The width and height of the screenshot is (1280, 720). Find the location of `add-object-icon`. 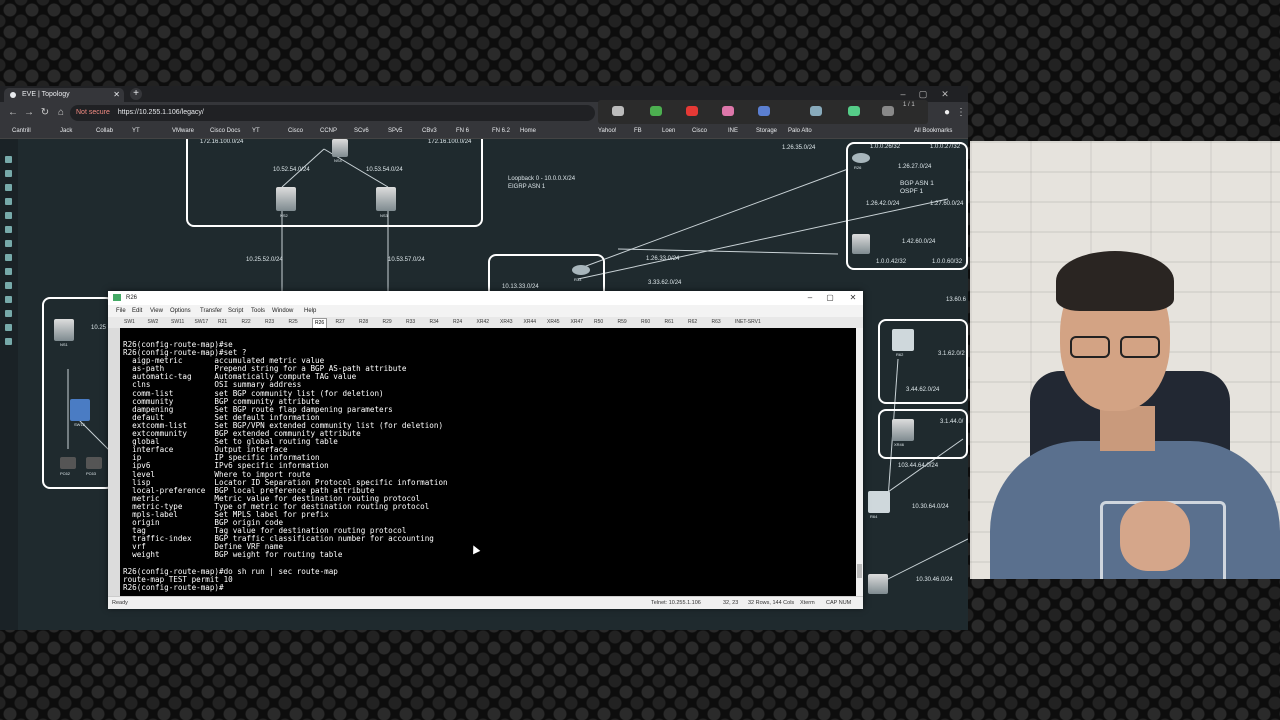

add-object-icon is located at coordinates (8, 159).